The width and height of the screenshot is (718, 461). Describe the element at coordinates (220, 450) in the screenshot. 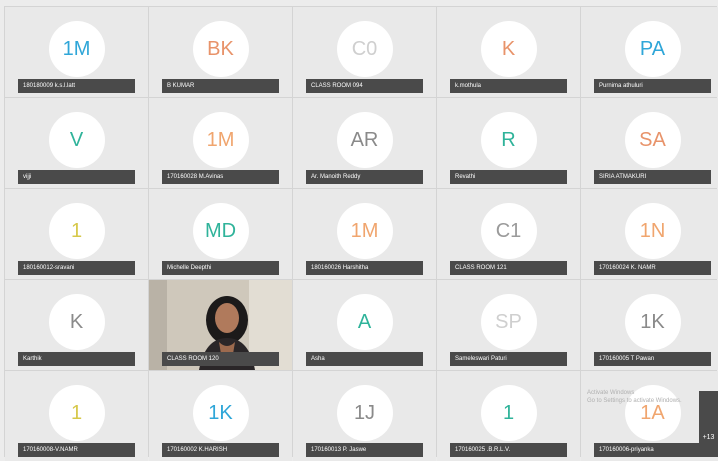

I see `participant-name: 170160002 K.HARISH` at that location.